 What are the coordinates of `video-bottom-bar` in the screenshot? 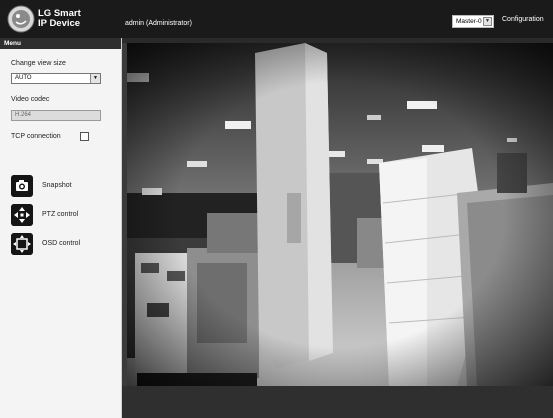 It's located at (337, 402).